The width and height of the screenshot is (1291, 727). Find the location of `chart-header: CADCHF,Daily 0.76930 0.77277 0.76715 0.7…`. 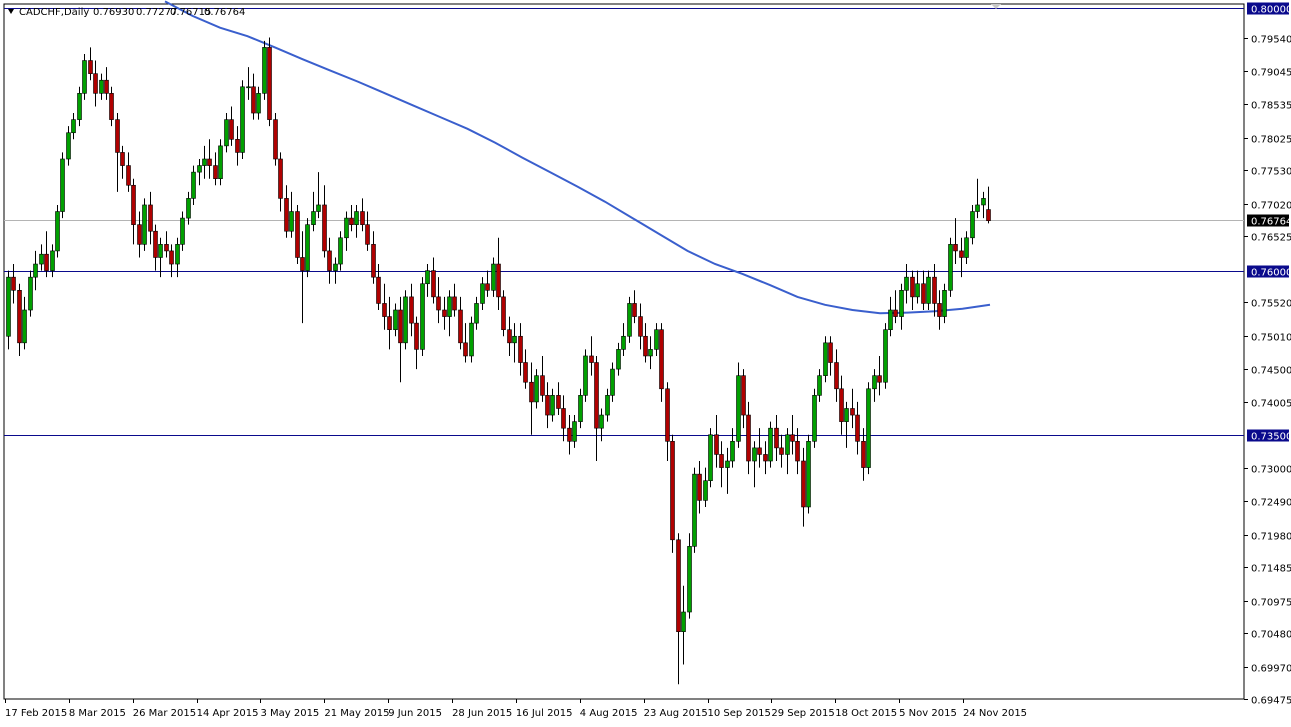

chart-header: CADCHF,Daily 0.76930 0.77277 0.76715 0.7… is located at coordinates (126, 12).